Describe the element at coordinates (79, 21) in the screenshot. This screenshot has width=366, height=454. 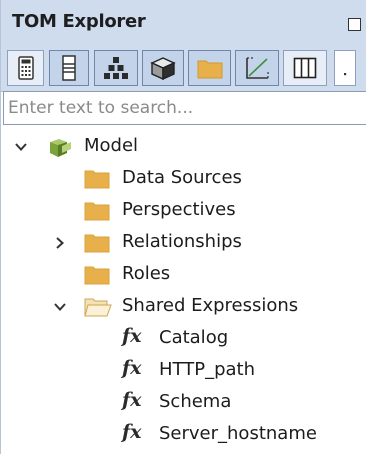
I see `panel-title: TOM Explorer` at that location.